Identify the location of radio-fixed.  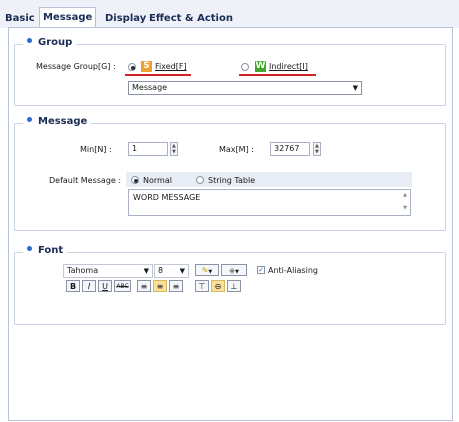
(132, 67).